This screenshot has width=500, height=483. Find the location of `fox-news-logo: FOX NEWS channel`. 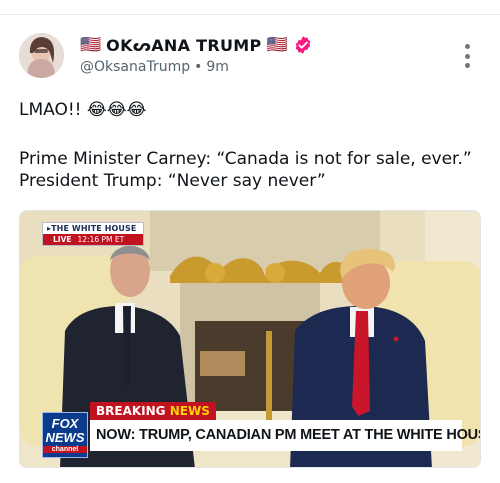

fox-news-logo: FOX NEWS channel is located at coordinates (65, 435).